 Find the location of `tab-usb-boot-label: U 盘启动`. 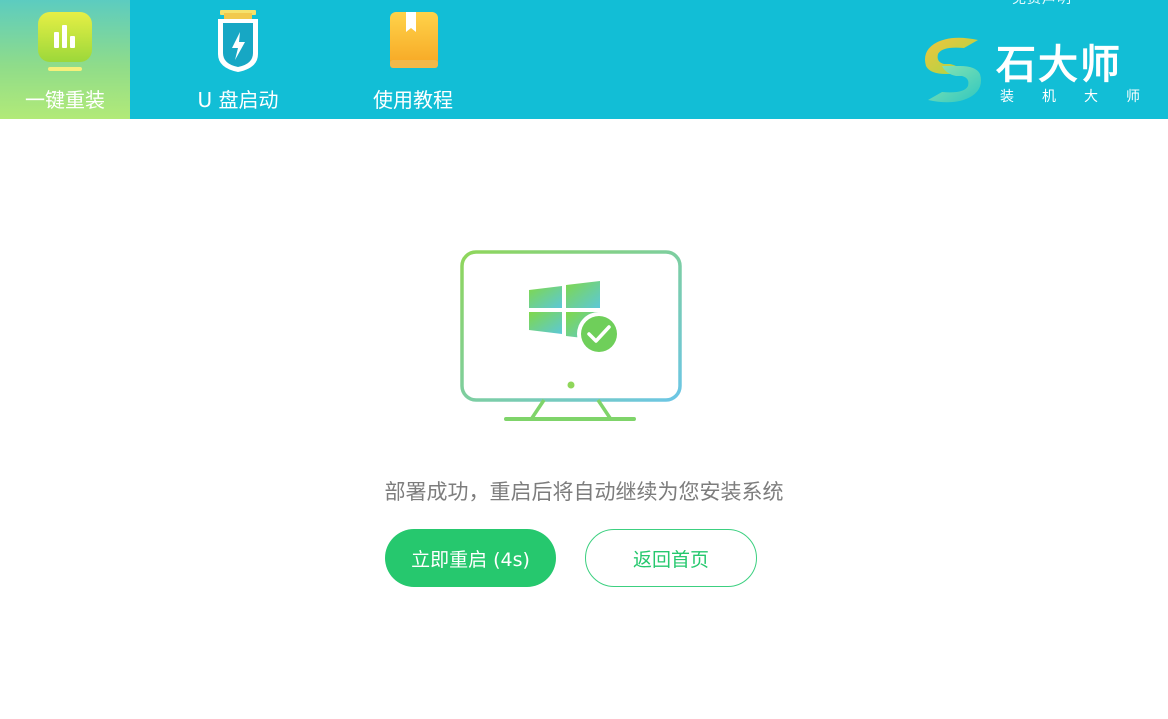

tab-usb-boot-label: U 盘启动 is located at coordinates (238, 100).